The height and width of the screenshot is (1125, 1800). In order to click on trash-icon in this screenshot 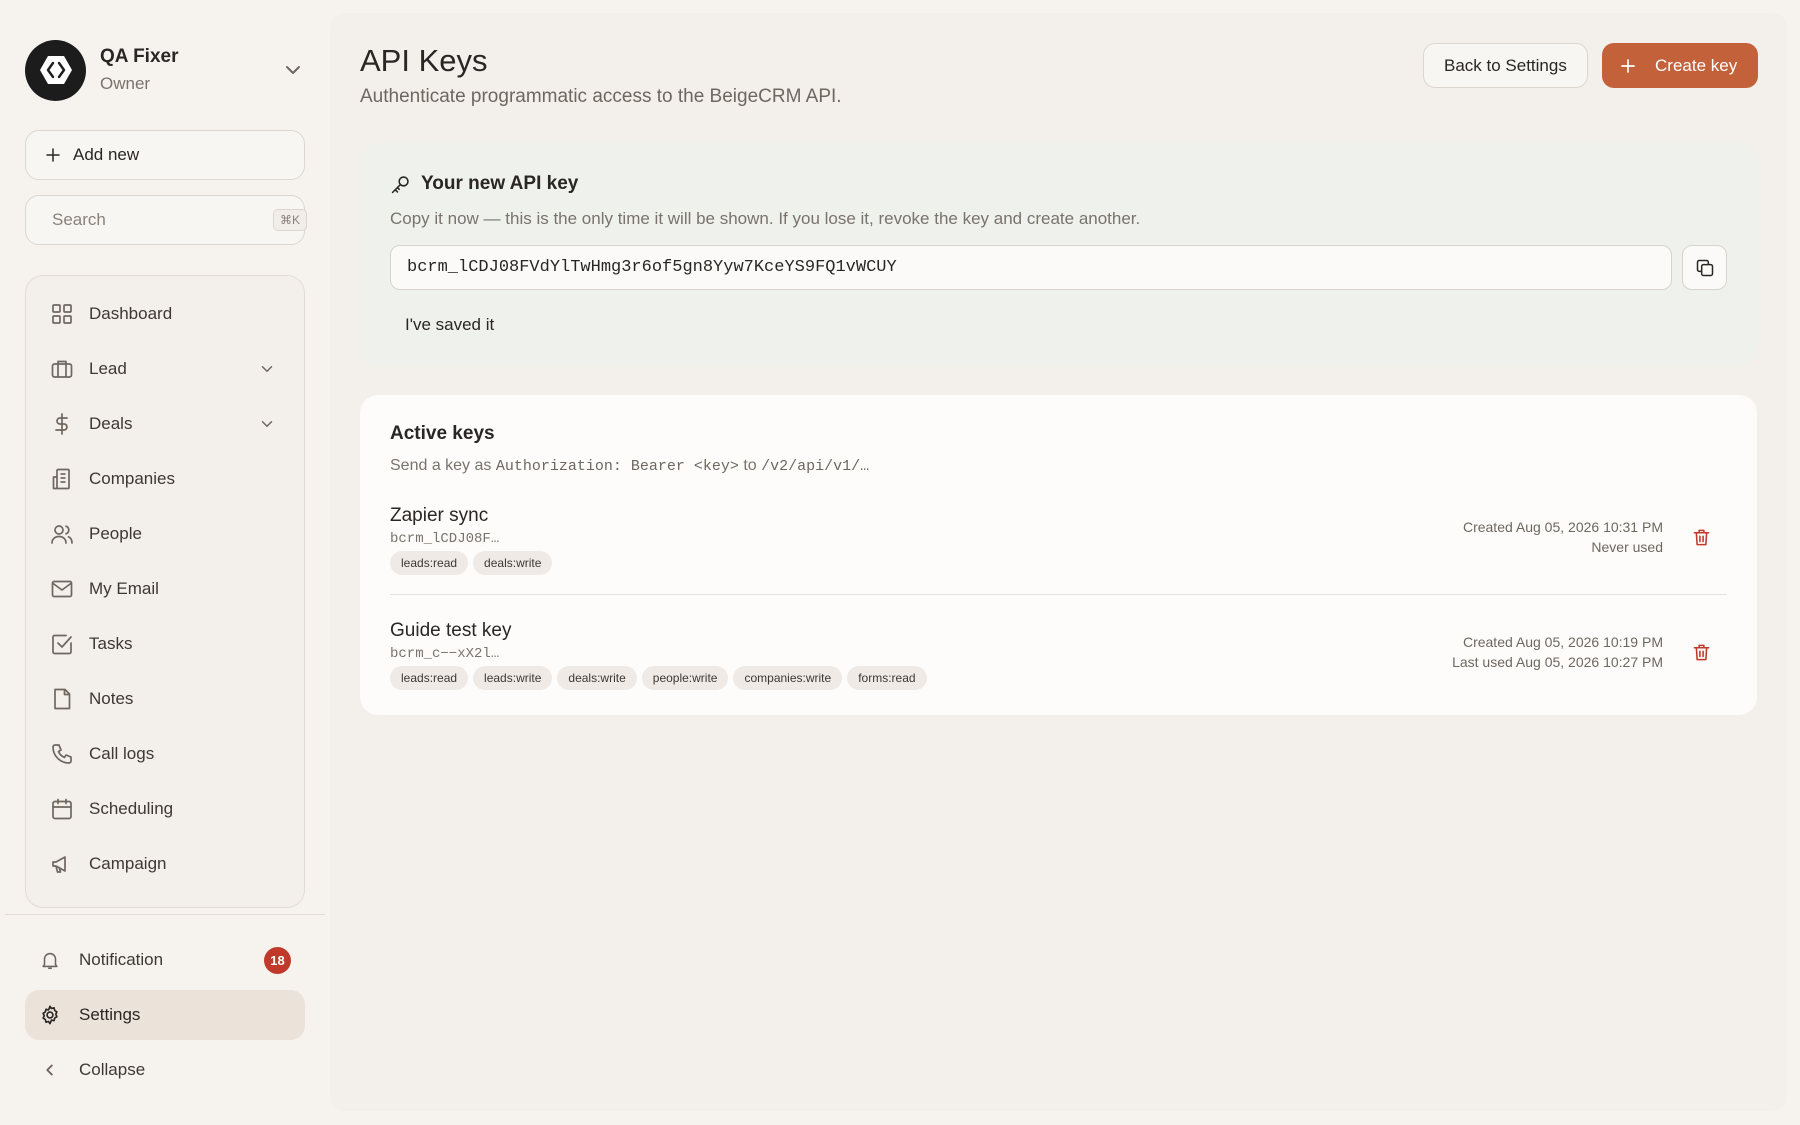, I will do `click(1701, 537)`.